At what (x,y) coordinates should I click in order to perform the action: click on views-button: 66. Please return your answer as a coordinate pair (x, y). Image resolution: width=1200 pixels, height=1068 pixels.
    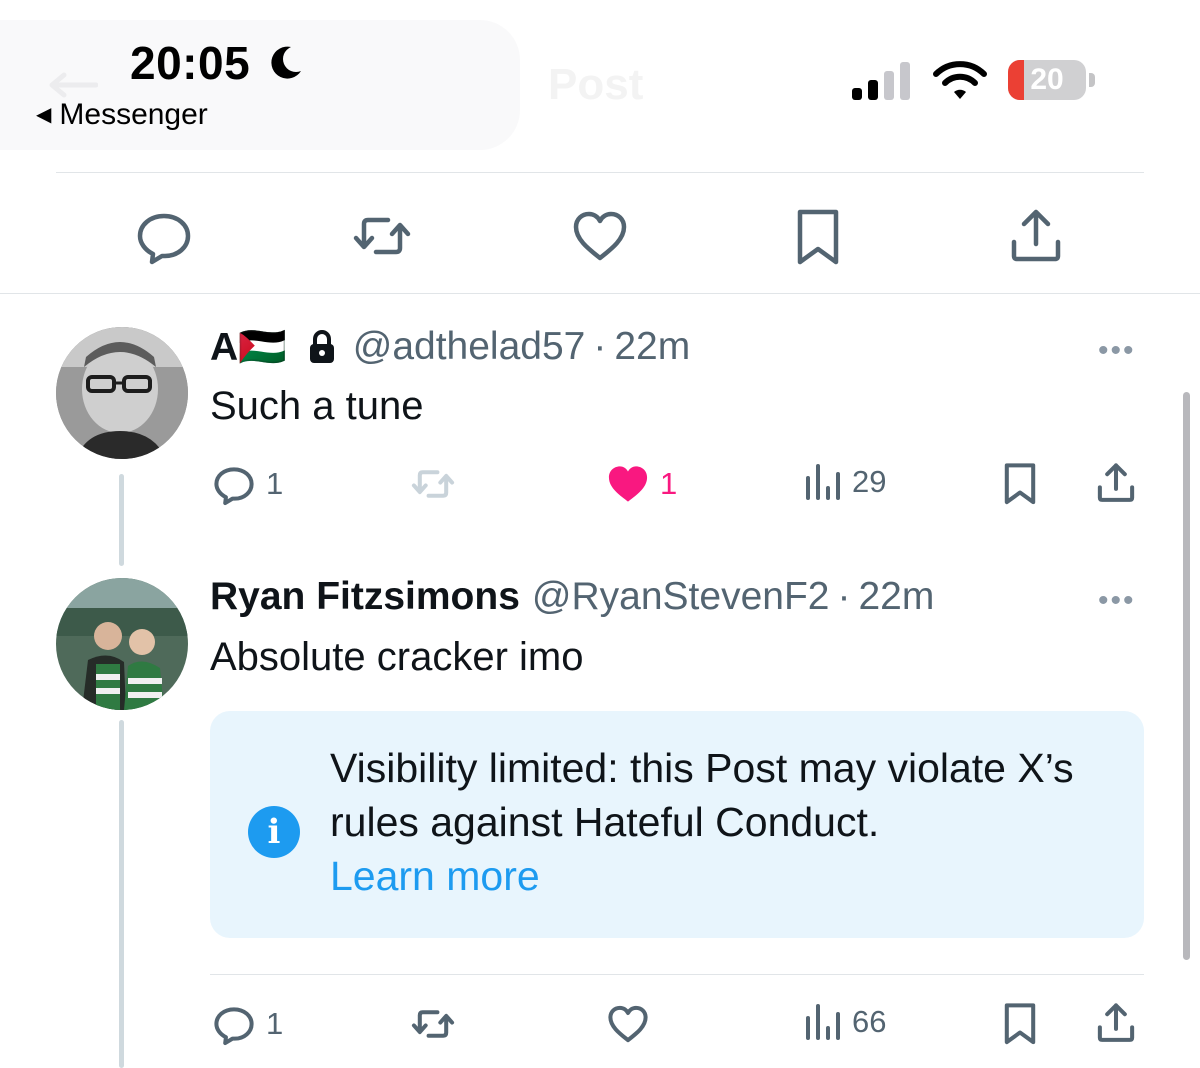
    Looking at the image, I should click on (845, 1022).